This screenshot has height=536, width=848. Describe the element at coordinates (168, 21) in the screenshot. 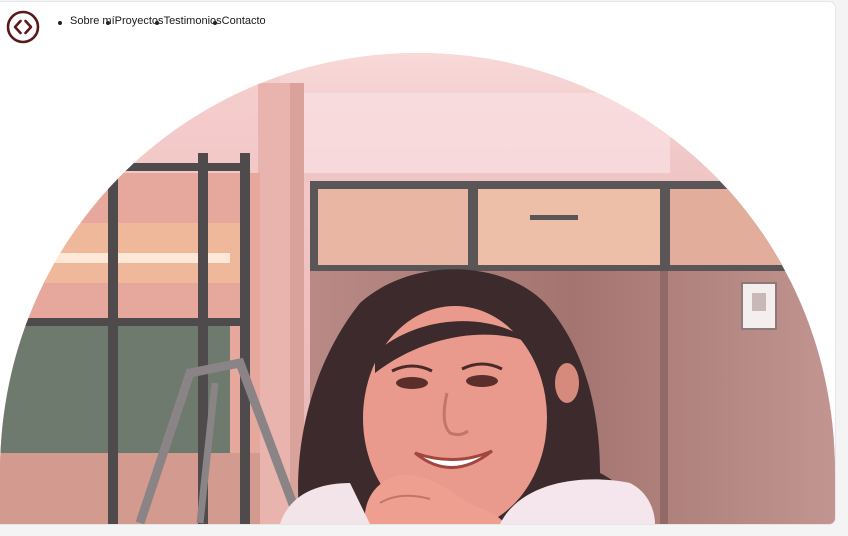

I see `nav-links: Sobre mí Proyectos Testimonios Contacto` at that location.